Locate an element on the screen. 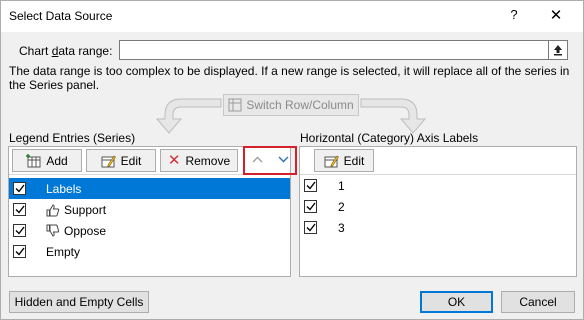  axis-row: 2 is located at coordinates (438, 206).